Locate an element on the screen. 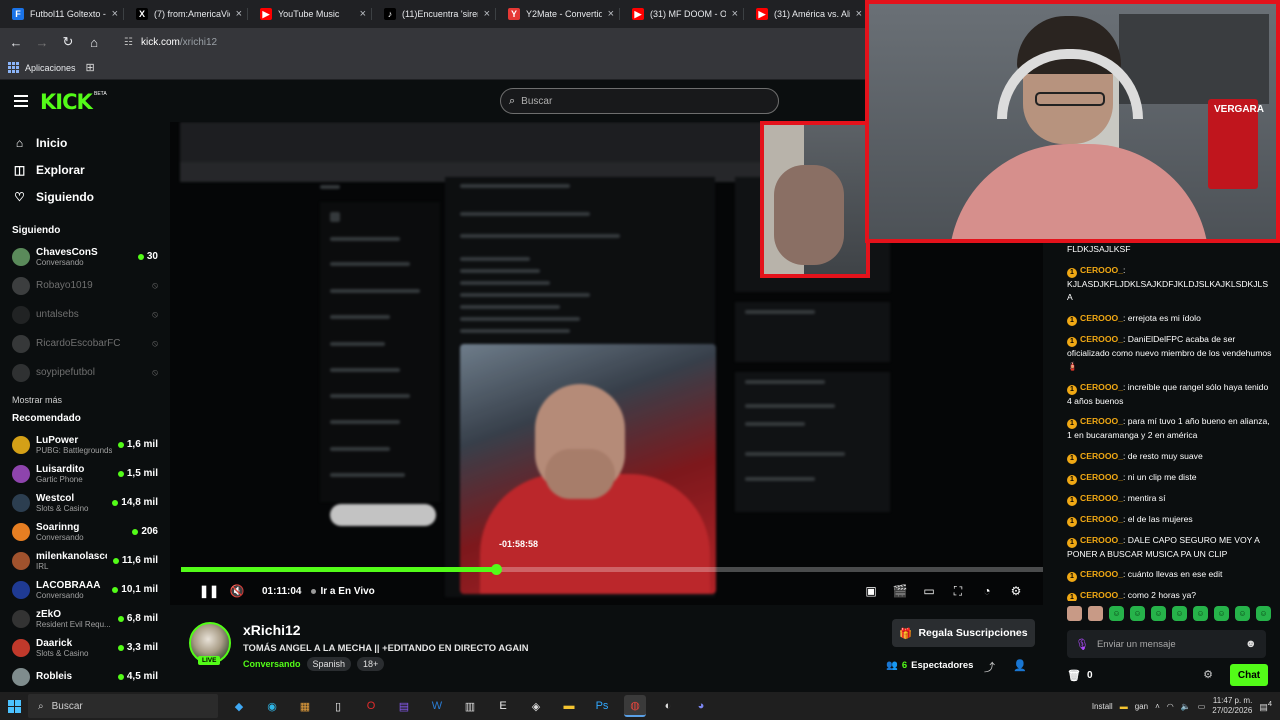  forward-icon: → is located at coordinates (42, 42).